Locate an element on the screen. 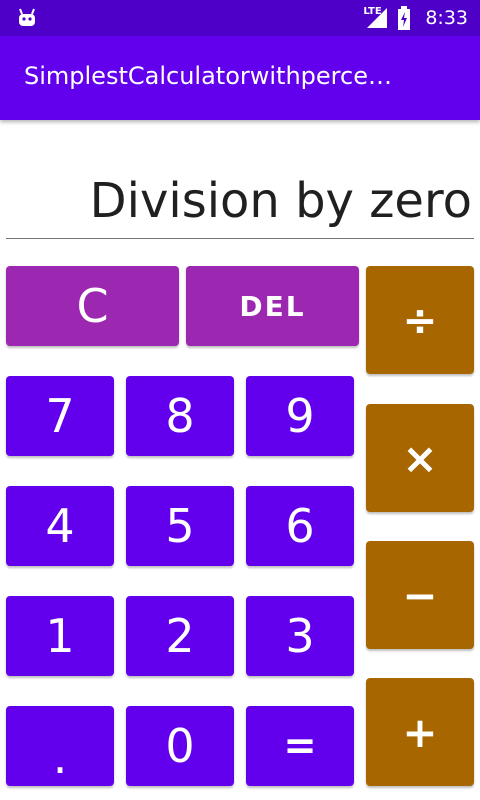 The width and height of the screenshot is (480, 800). multiply-button-label: × is located at coordinates (420, 458).